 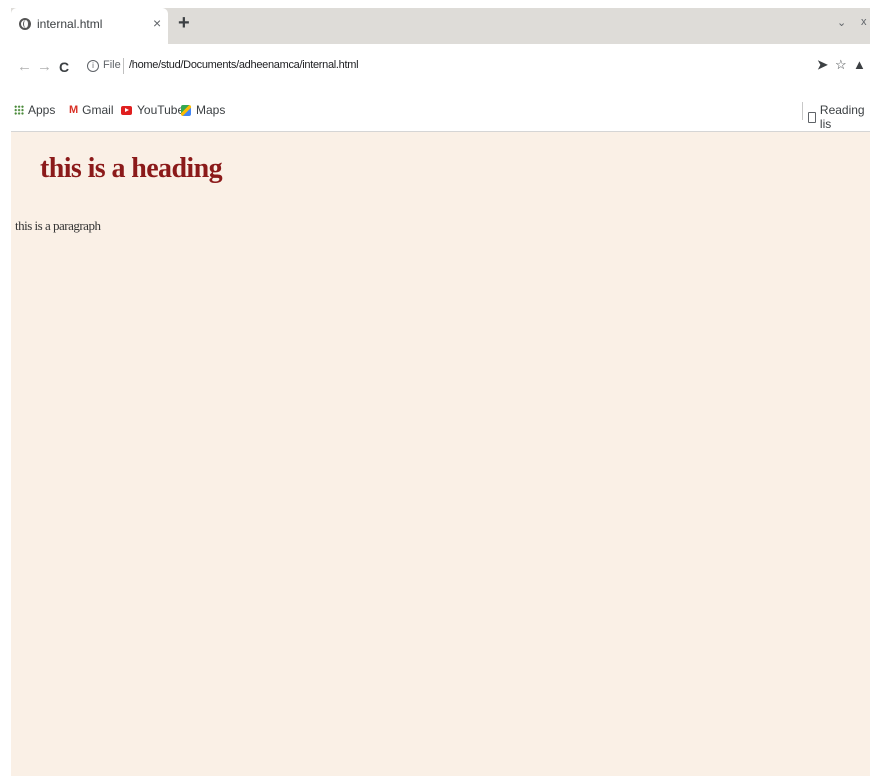 I want to click on new-tab-icon: +, so click(x=184, y=23).